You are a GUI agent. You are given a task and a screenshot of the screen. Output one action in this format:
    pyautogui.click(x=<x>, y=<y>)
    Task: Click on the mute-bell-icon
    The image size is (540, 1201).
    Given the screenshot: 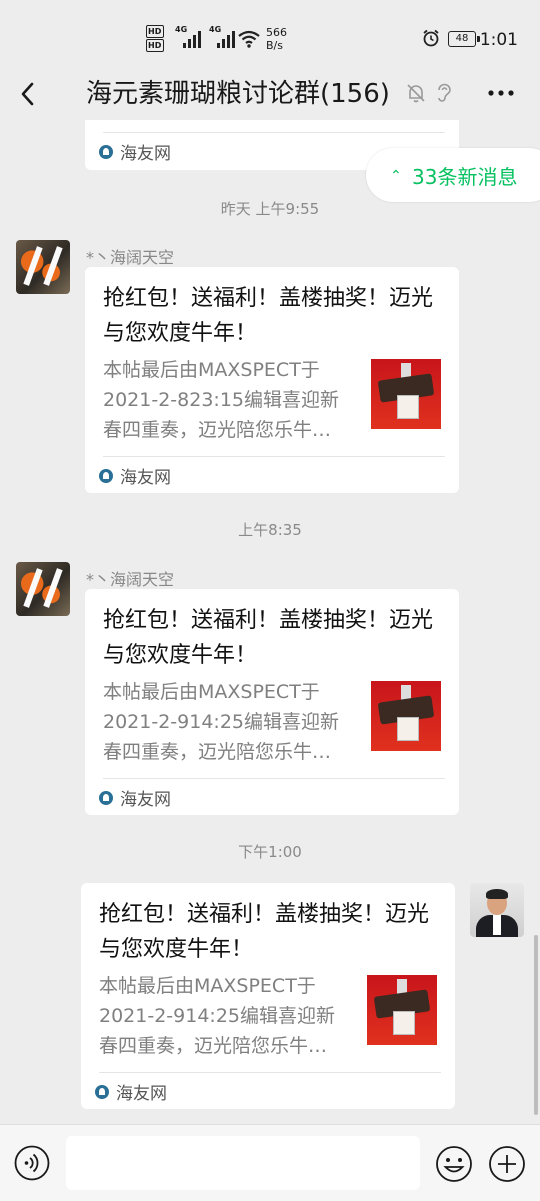 What is the action you would take?
    pyautogui.click(x=416, y=93)
    